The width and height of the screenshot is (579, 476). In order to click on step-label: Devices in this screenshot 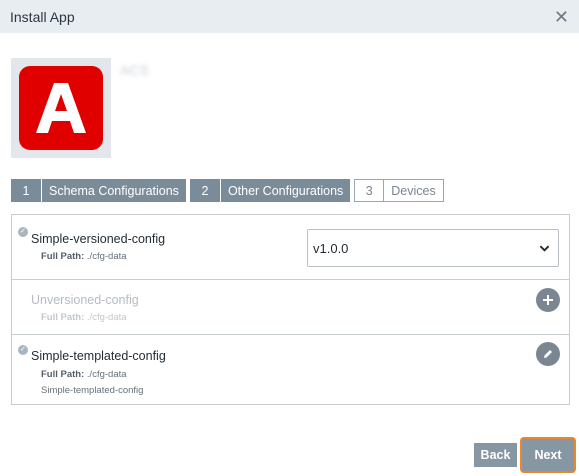, I will do `click(413, 190)`.